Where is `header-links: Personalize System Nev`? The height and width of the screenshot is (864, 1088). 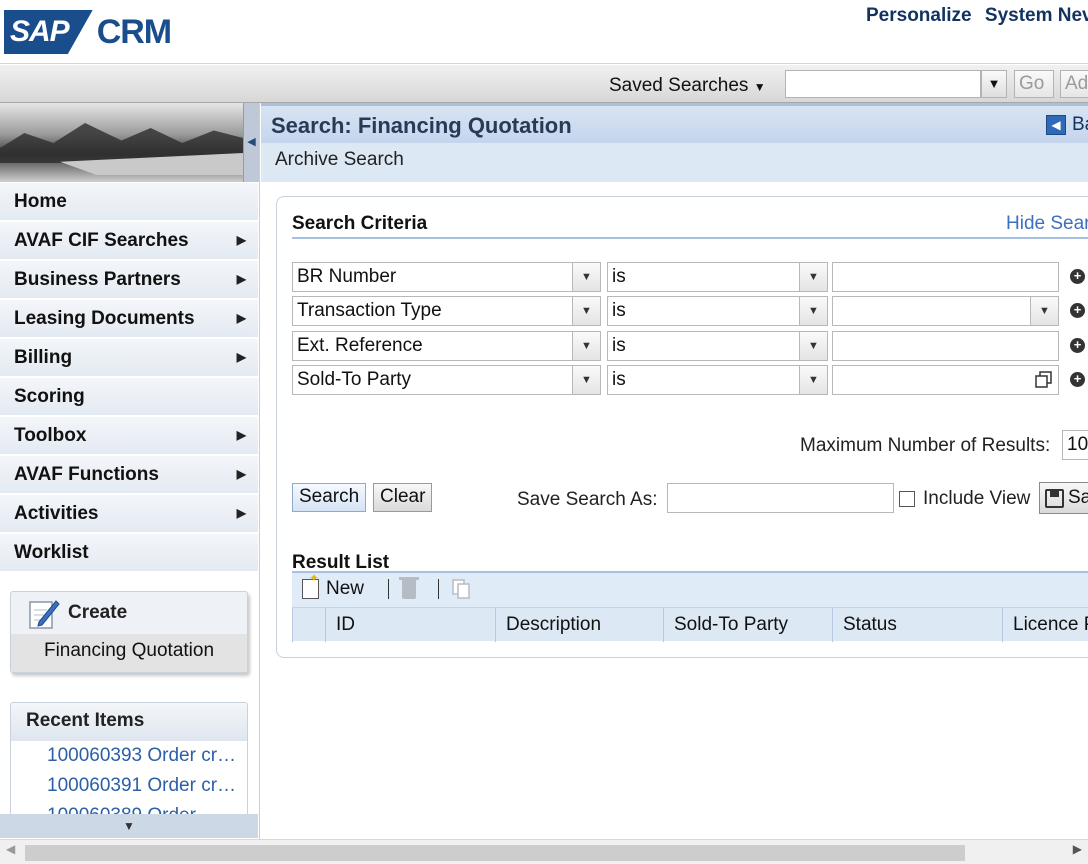
header-links: Personalize System Nev is located at coordinates (977, 16).